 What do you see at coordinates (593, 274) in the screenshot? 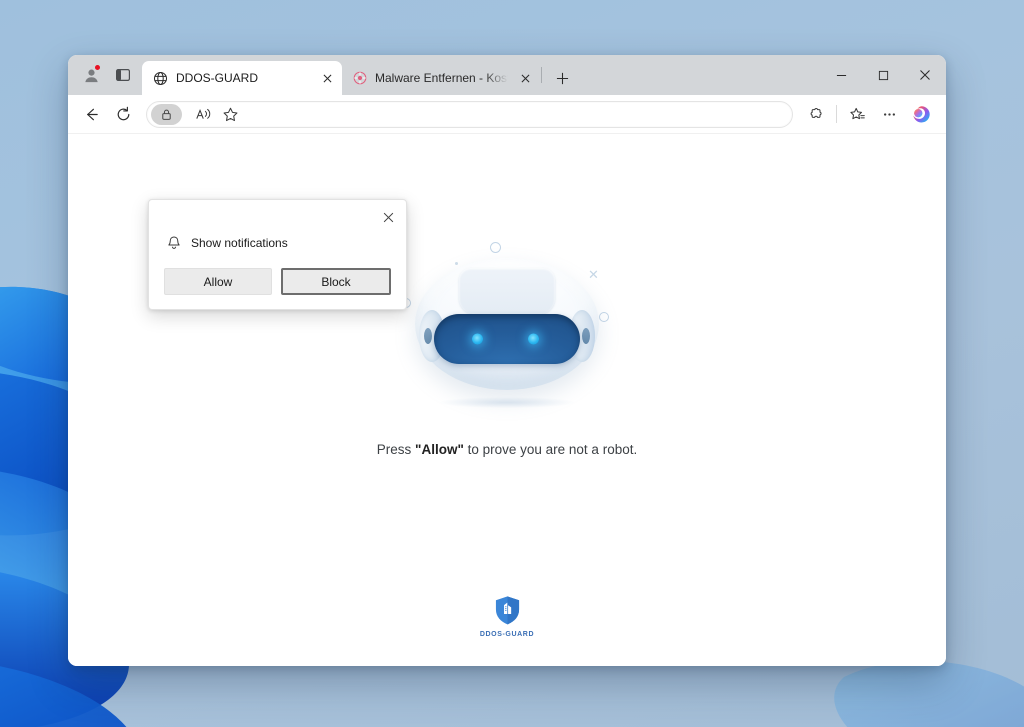
I see `decorative-x-mark: ✕` at bounding box center [593, 274].